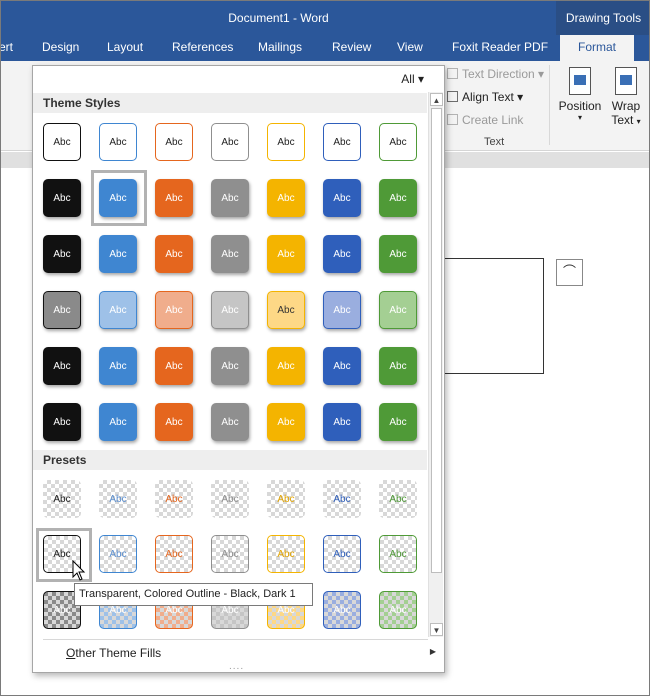 Image resolution: width=650 pixels, height=696 pixels. What do you see at coordinates (412, 79) in the screenshot?
I see `filter-dropdown: All ▾` at bounding box center [412, 79].